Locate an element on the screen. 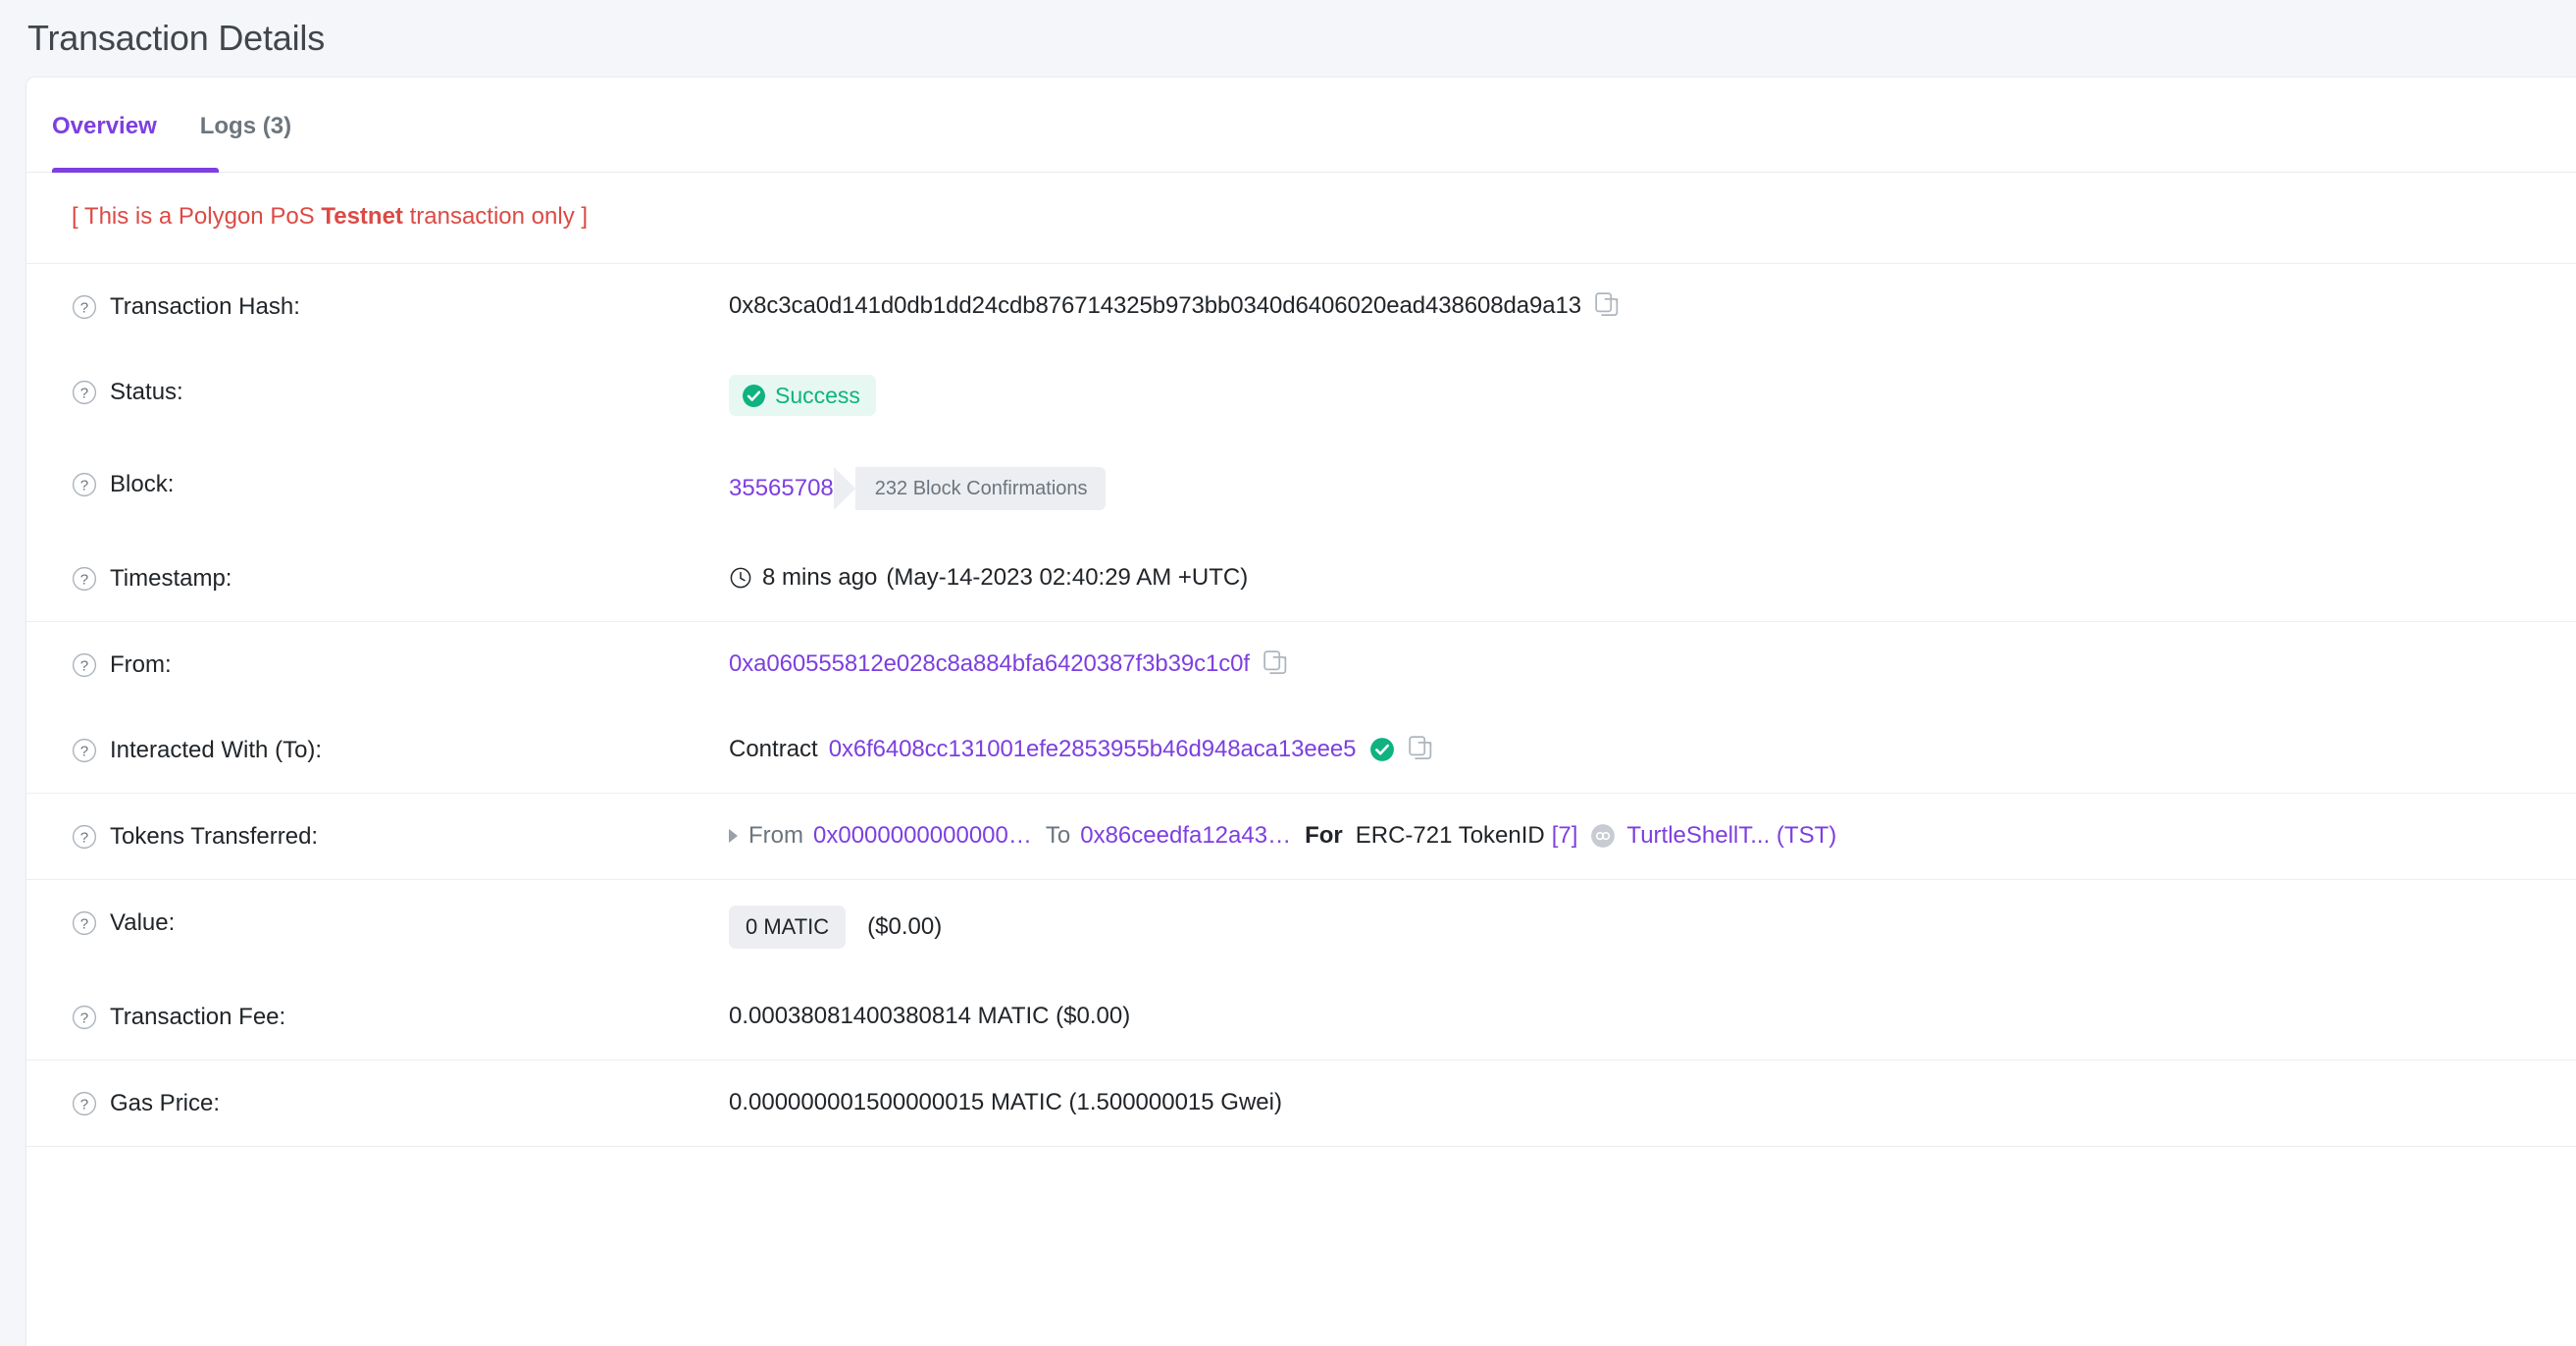 Image resolution: width=2576 pixels, height=1346 pixels. row-value-status: Success is located at coordinates (1652, 395).